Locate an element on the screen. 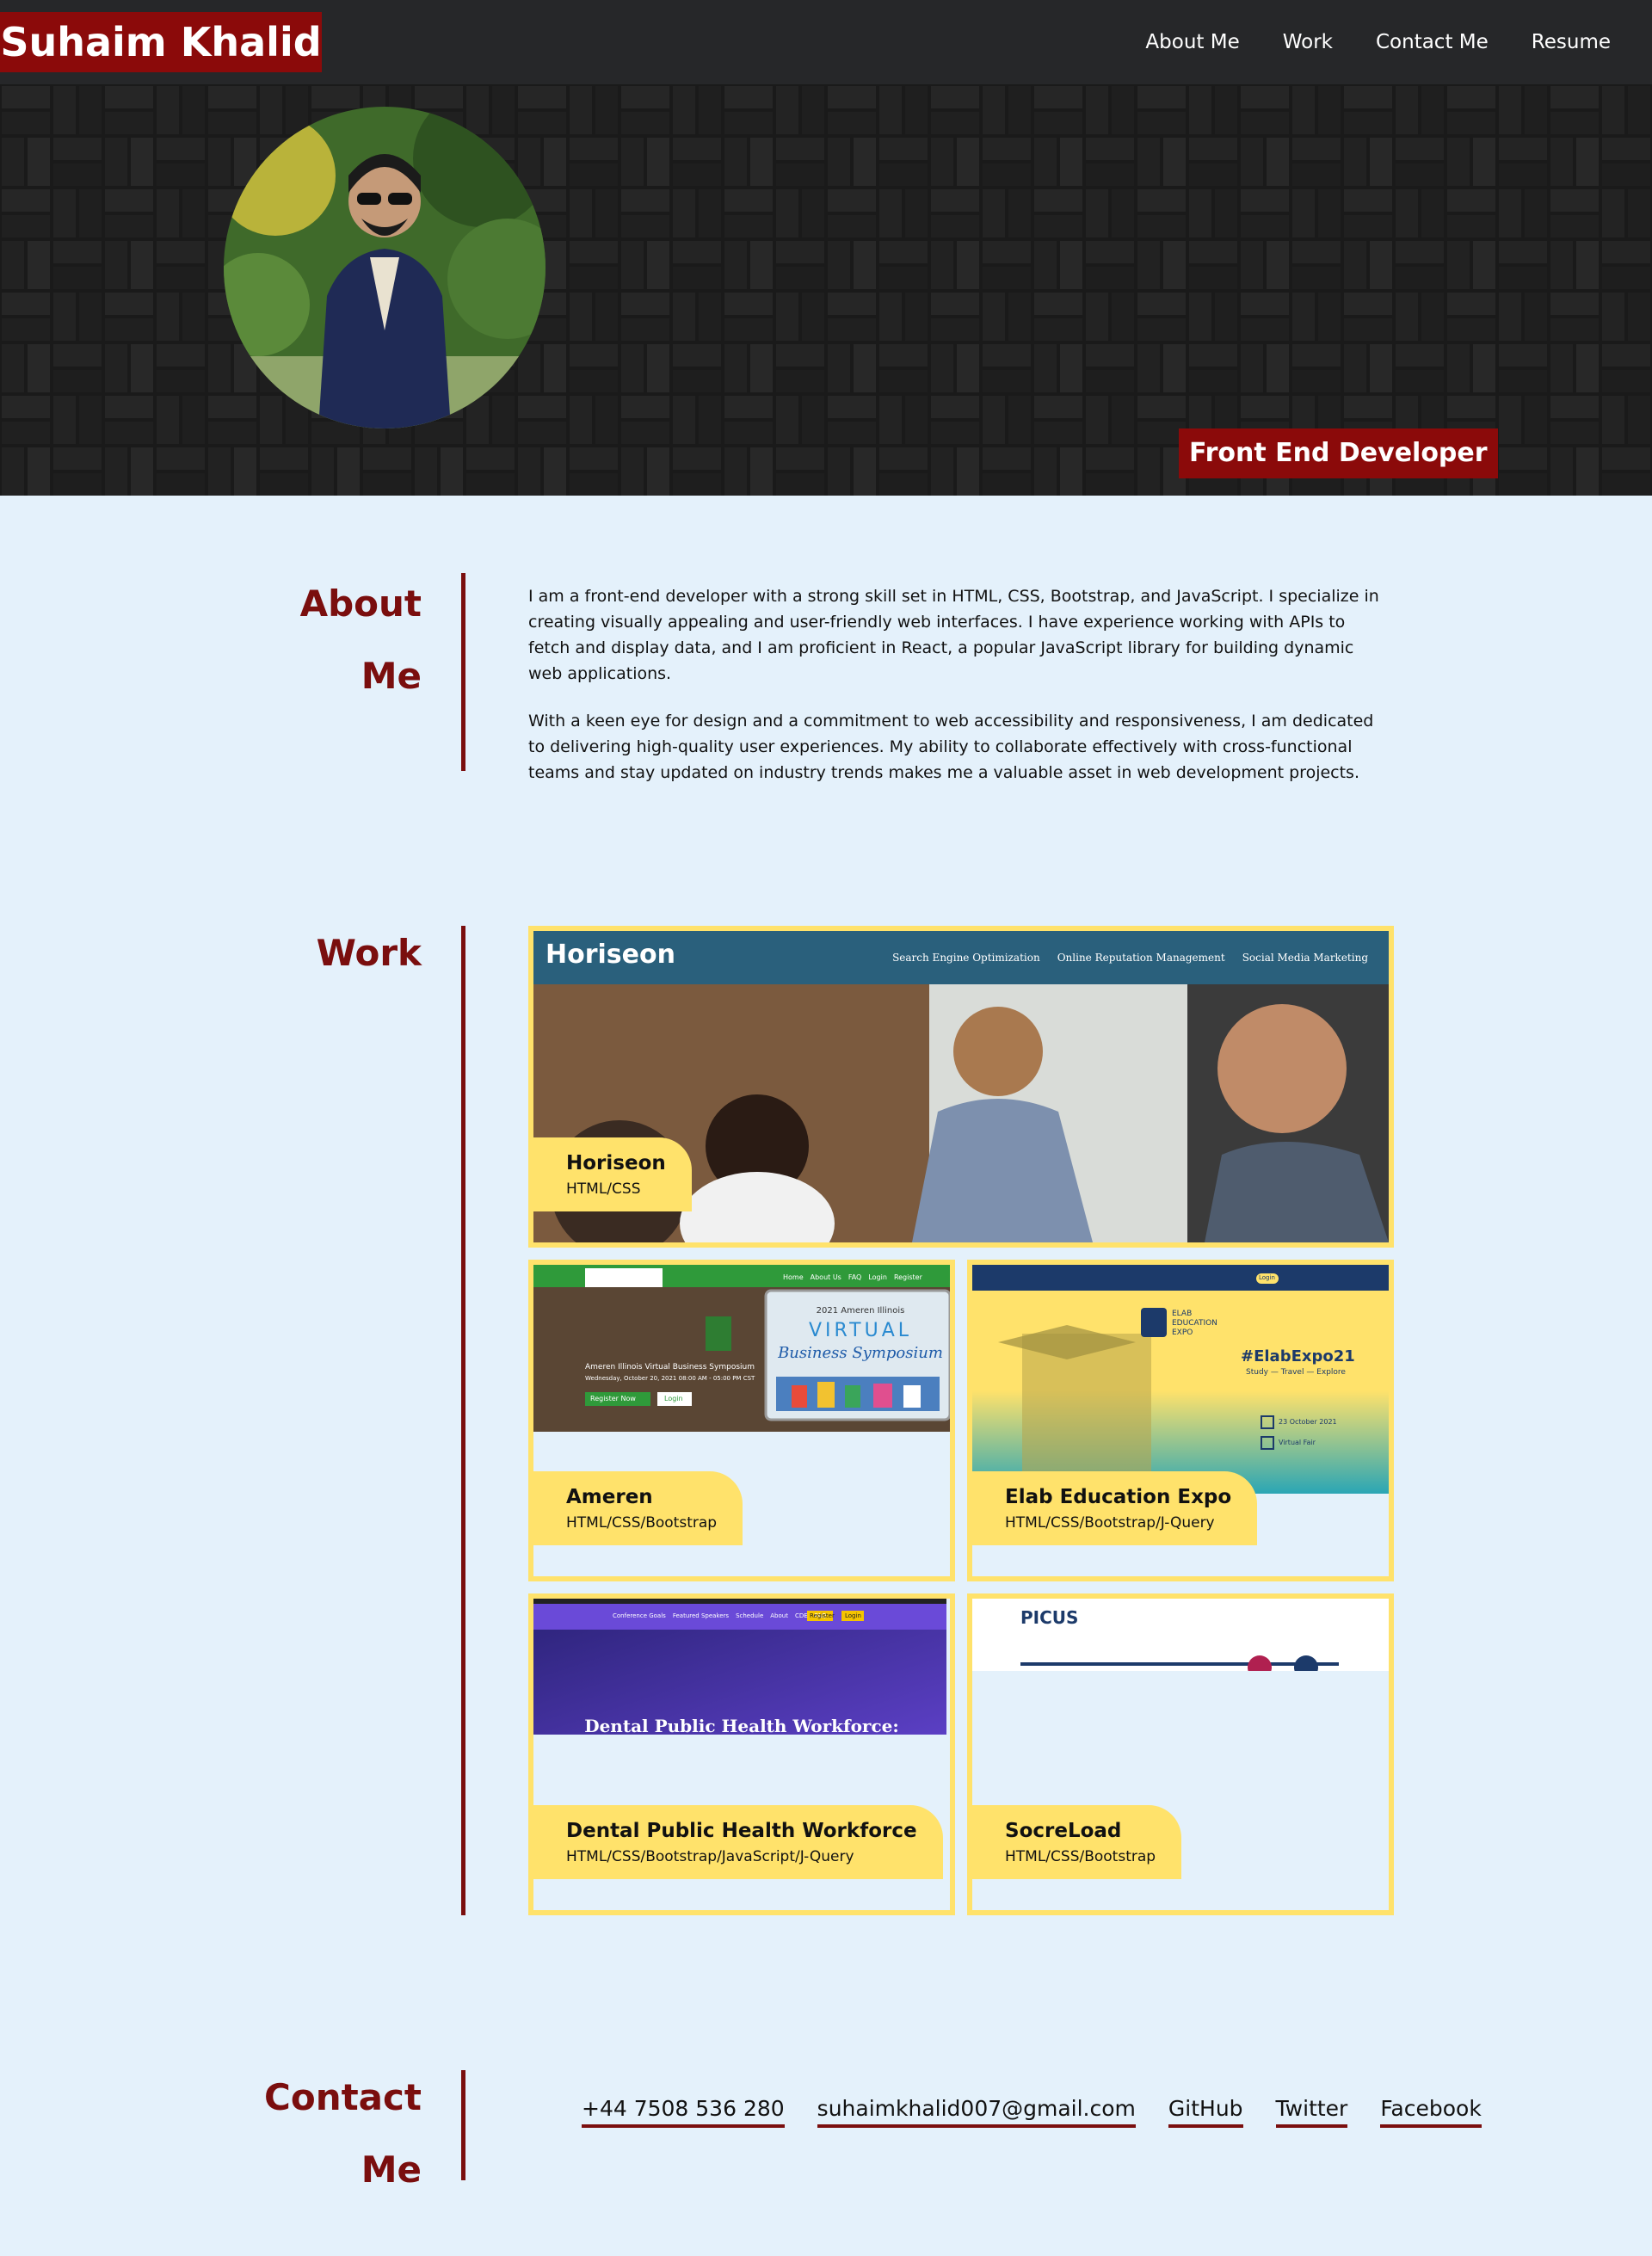  phone-link: +44 7508 536 280 is located at coordinates (683, 2112).